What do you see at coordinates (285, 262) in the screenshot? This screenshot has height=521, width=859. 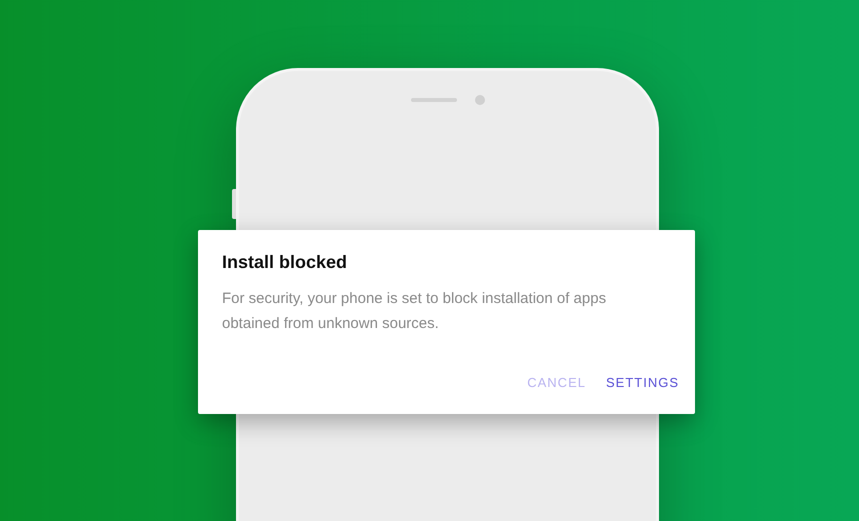 I see `dialog-title: Install blocked` at bounding box center [285, 262].